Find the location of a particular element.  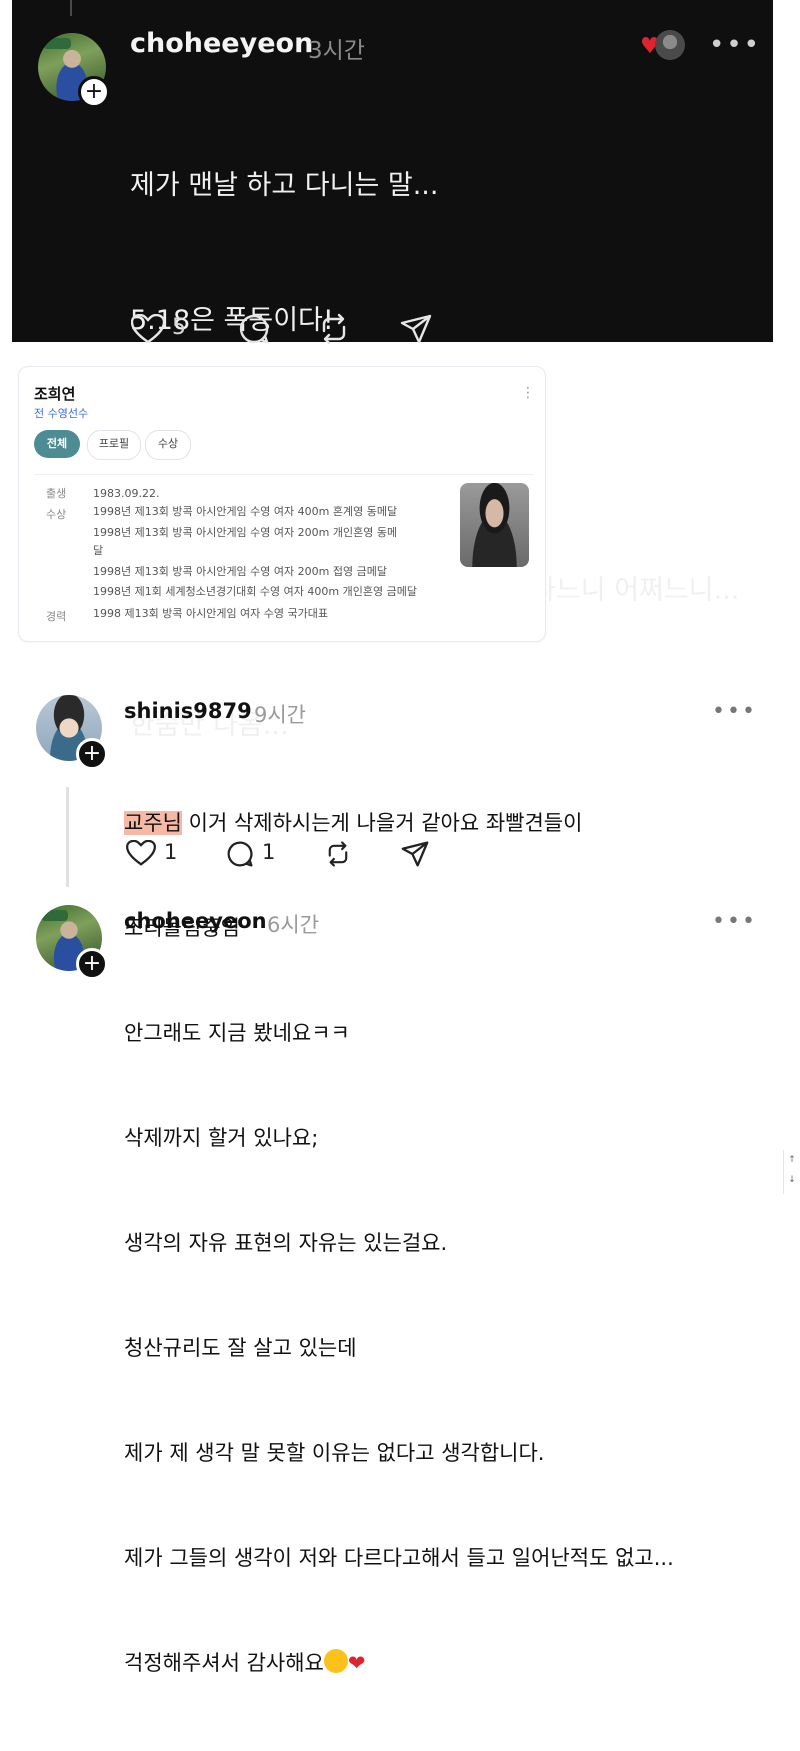

comment-line: 걱정해주셔서 감사해요 ❤ is located at coordinates (399, 1663).